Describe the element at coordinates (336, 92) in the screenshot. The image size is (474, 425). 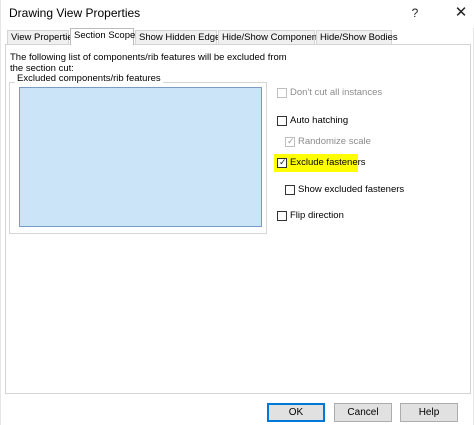
I see `dont-cut-all-instances-label: Don't cut all instances` at that location.